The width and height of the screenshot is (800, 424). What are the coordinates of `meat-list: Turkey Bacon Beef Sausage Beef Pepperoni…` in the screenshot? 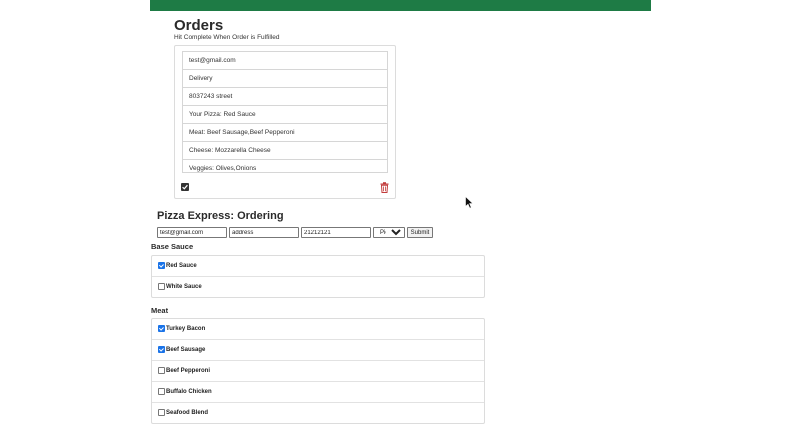 It's located at (318, 371).